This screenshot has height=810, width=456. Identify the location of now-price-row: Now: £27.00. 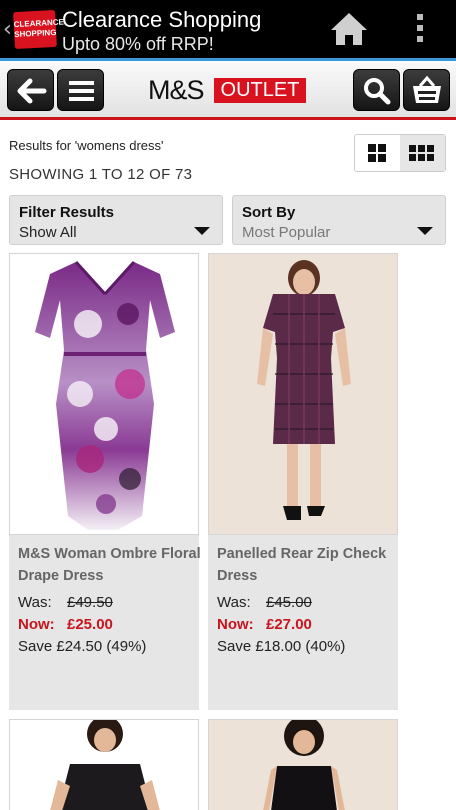
(264, 624).